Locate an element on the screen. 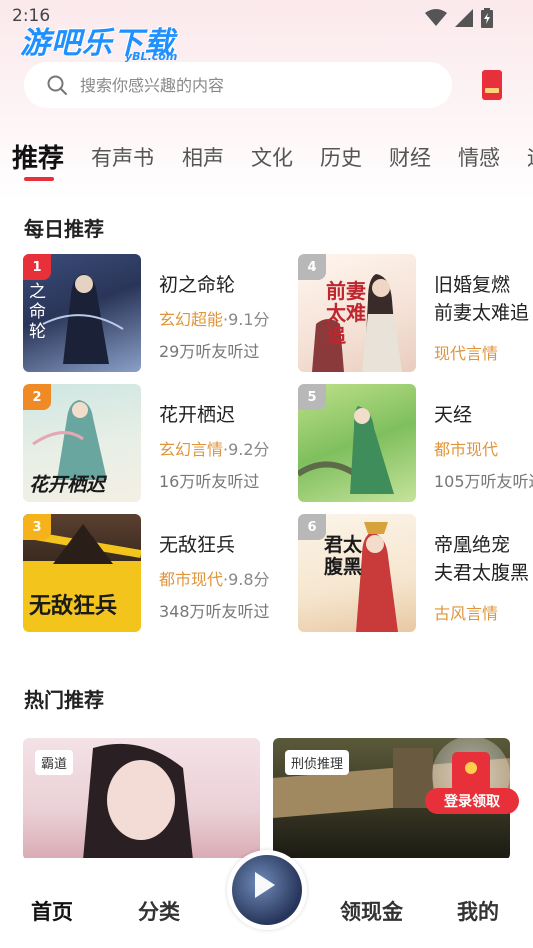  status-icons is located at coordinates (459, 18).